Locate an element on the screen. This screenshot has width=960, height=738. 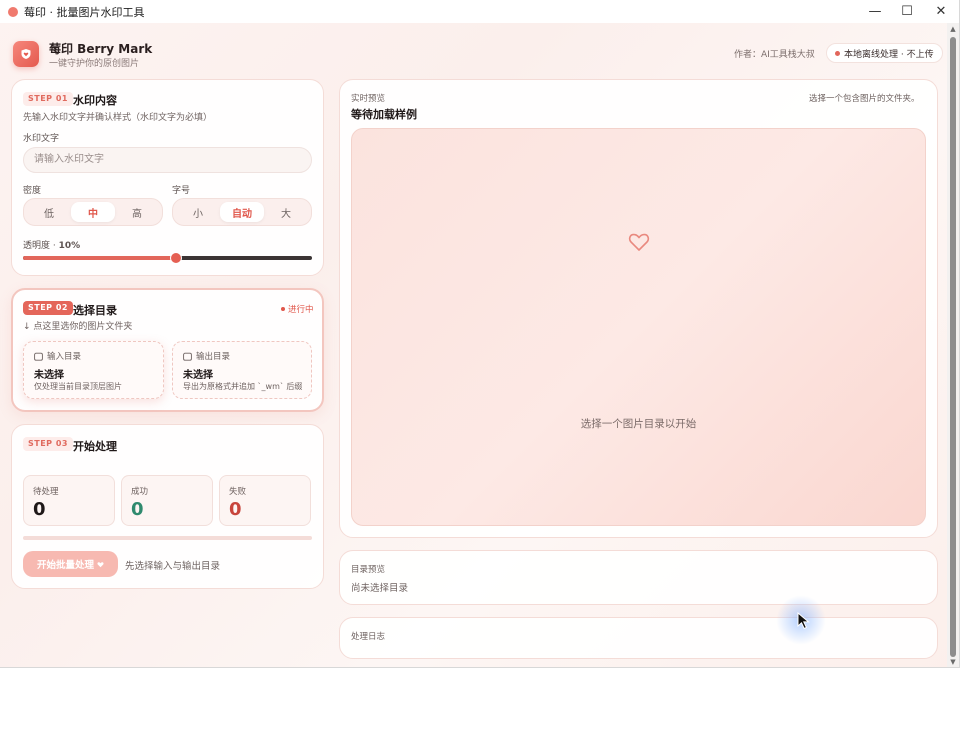
opacity-slider-fill is located at coordinates (100, 258).